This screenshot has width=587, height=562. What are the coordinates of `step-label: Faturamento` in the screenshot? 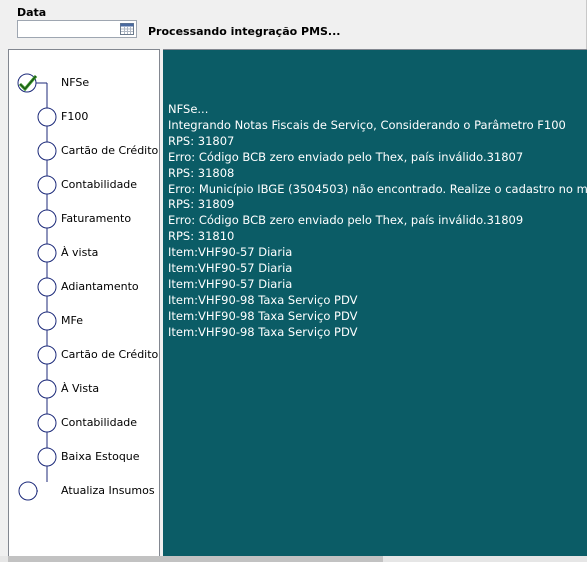 It's located at (96, 218).